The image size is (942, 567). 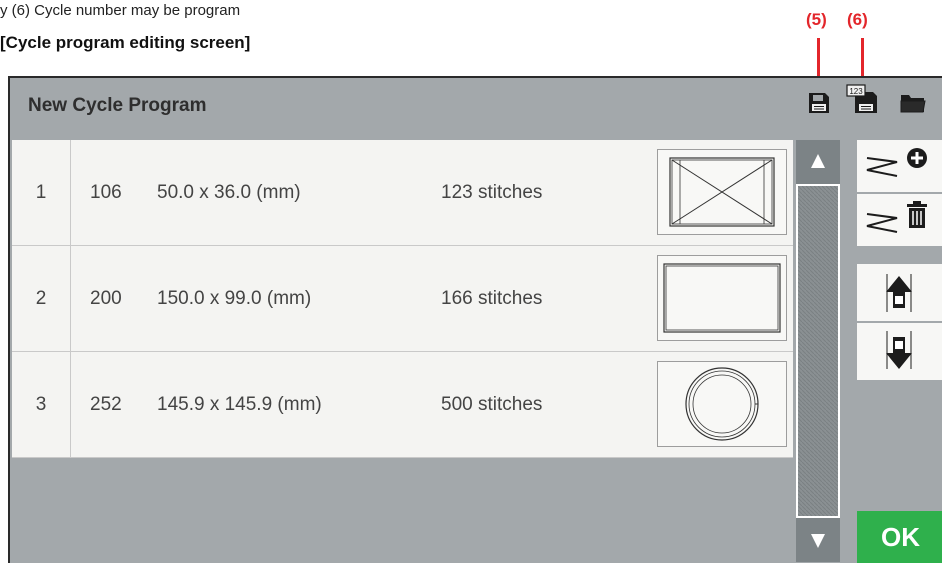 I want to click on ok-button: OK, so click(x=899, y=537).